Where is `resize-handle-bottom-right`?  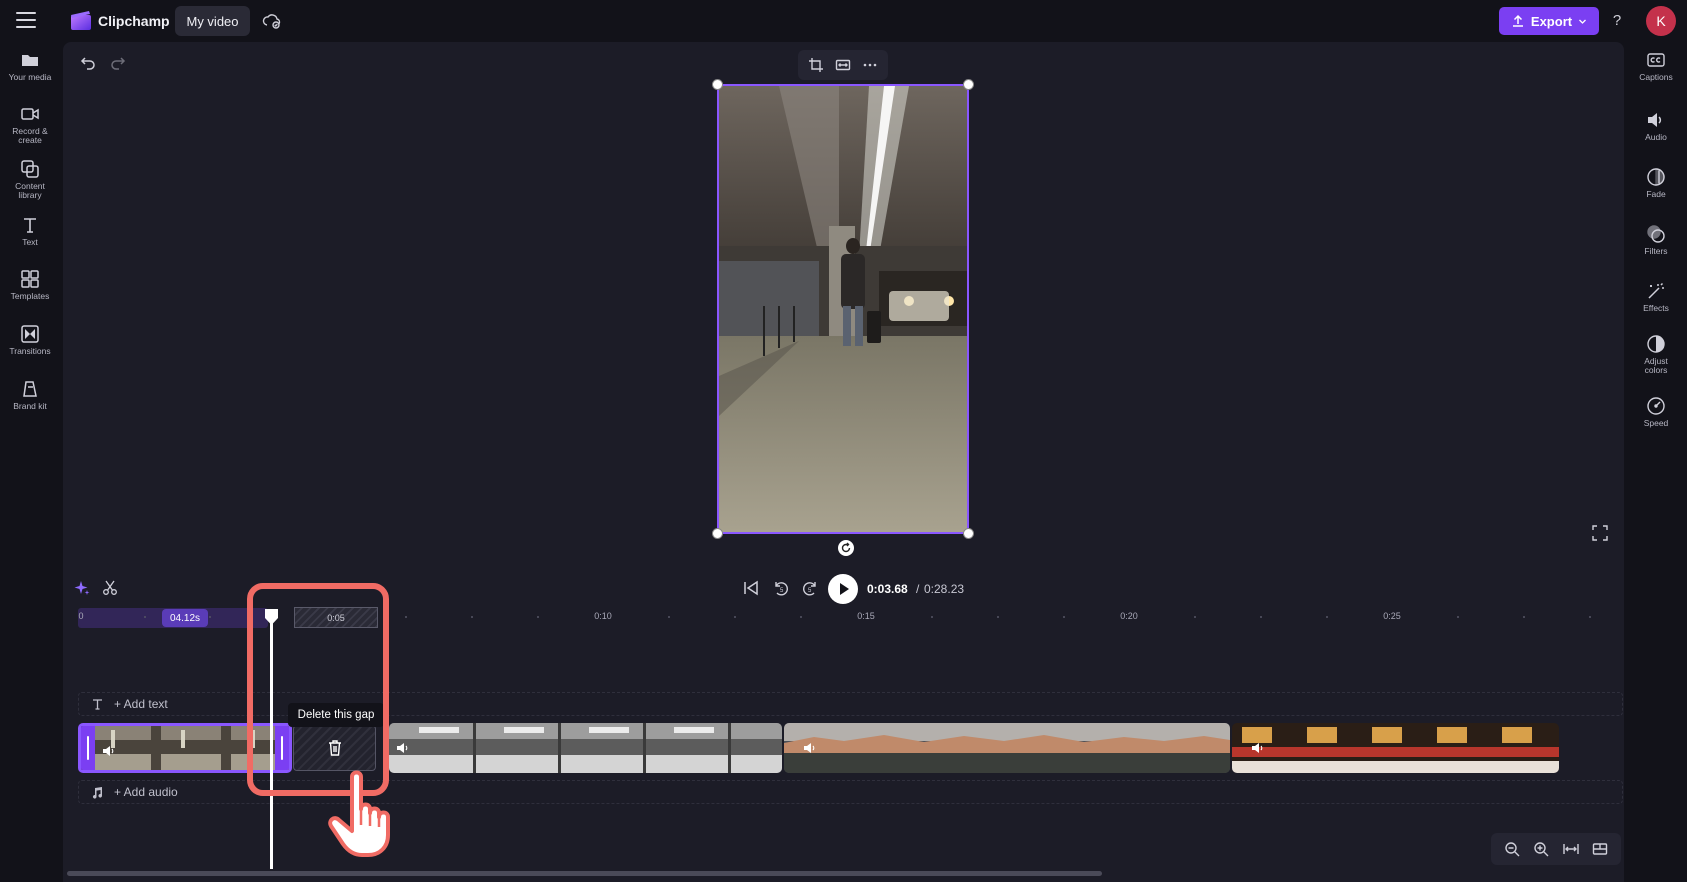 resize-handle-bottom-right is located at coordinates (968, 533).